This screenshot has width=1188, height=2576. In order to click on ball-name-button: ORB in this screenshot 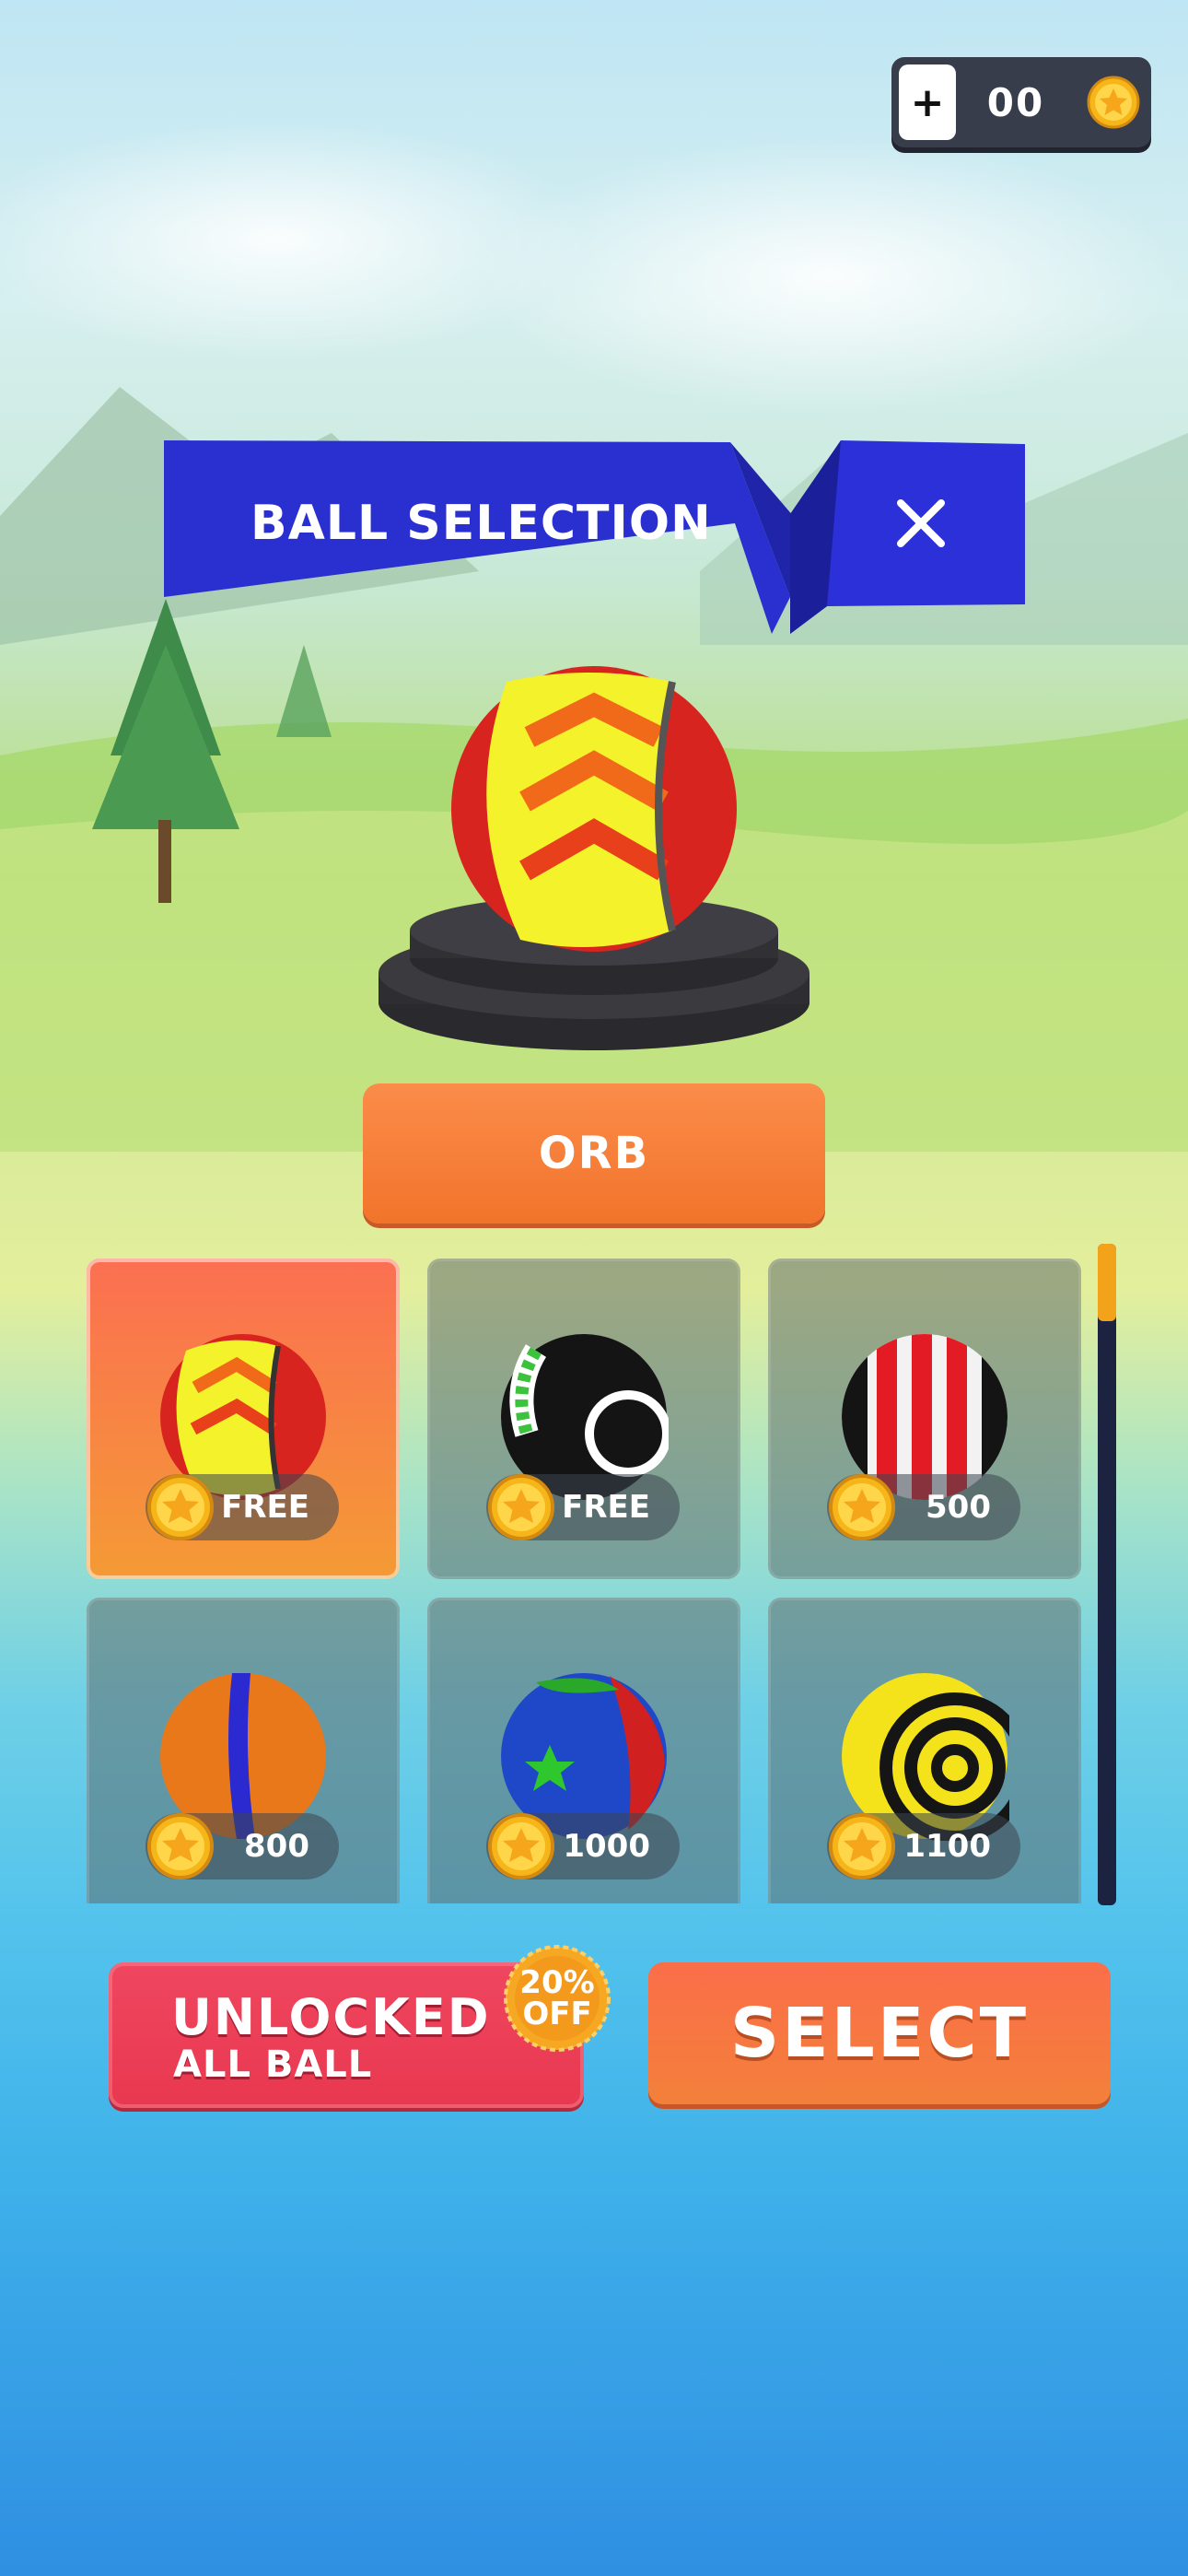, I will do `click(594, 1153)`.